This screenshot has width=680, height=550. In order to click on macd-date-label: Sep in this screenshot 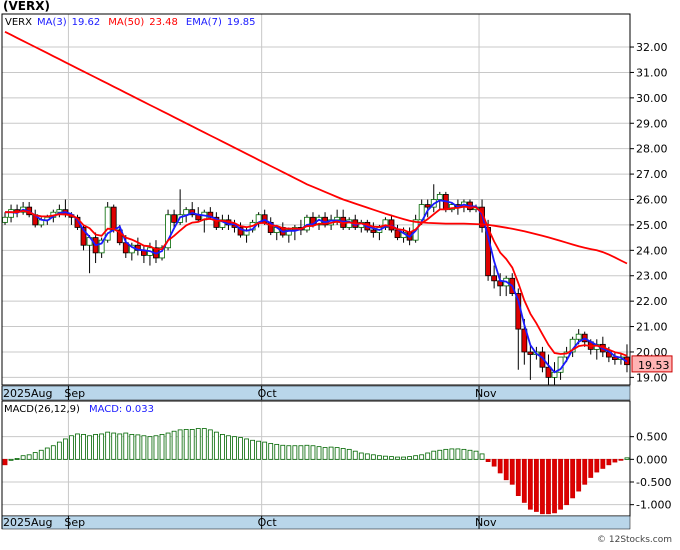, I will do `click(74, 522)`.